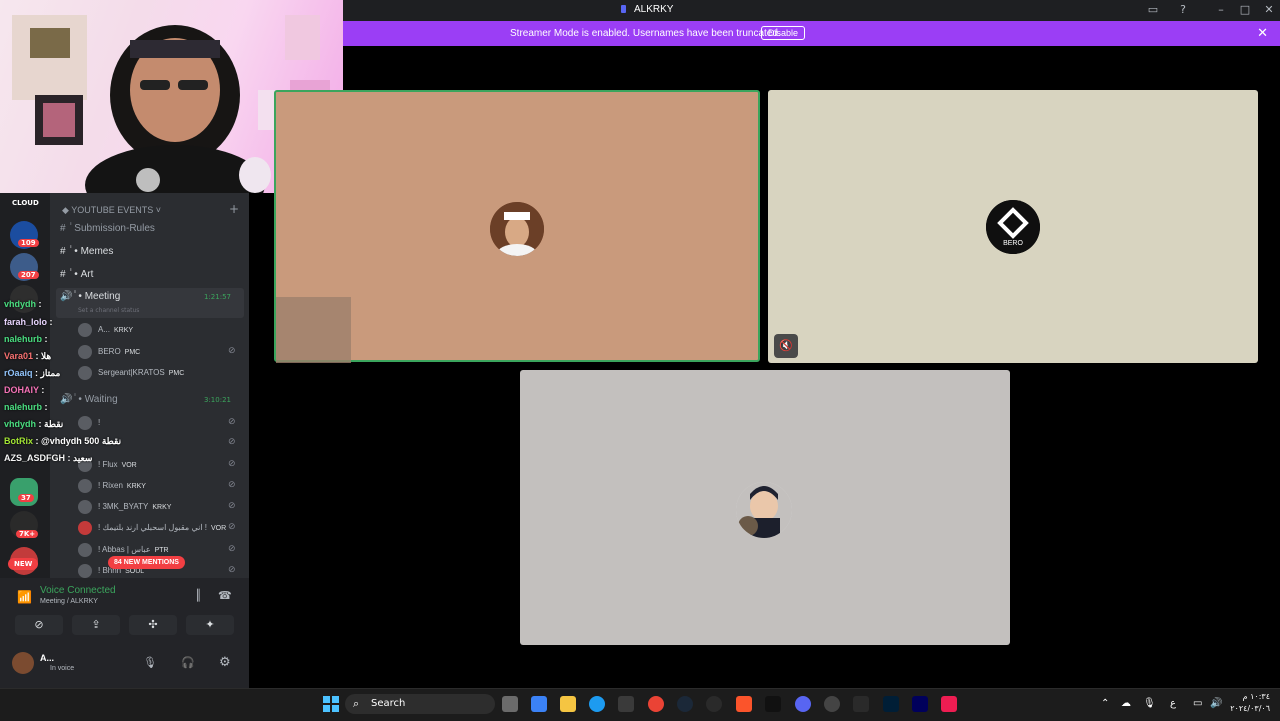  I want to click on snipping-icon, so click(861, 704).